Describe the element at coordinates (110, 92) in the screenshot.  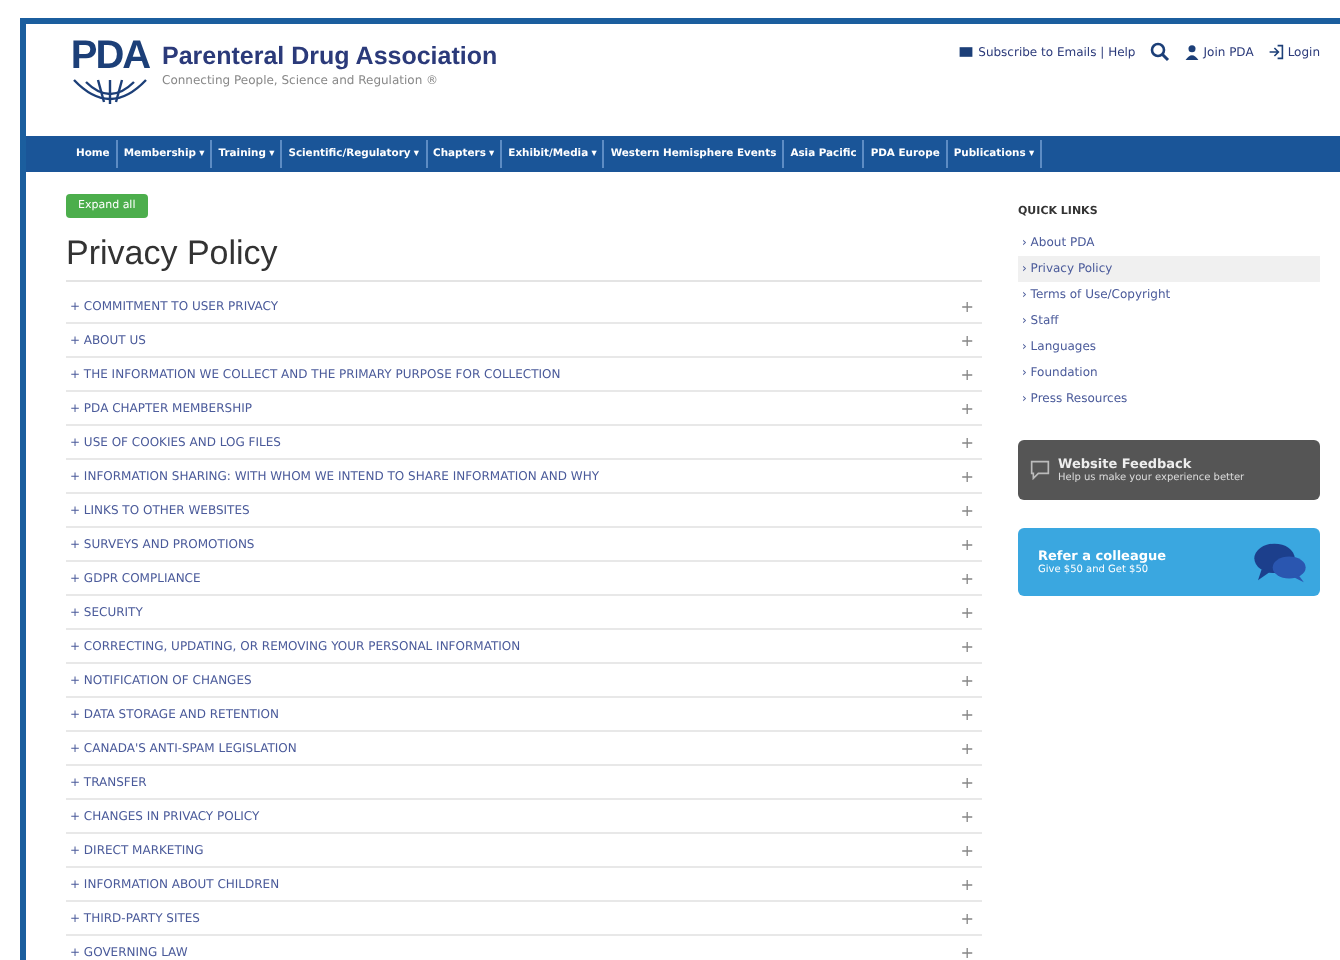
I see `globe-icon` at that location.